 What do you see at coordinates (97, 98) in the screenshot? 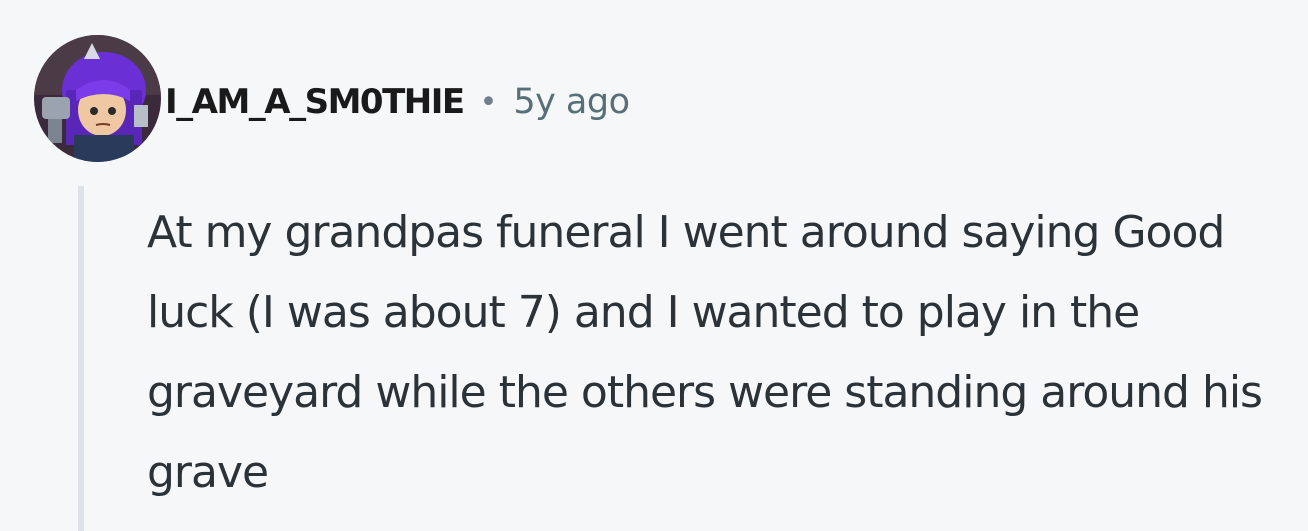
I see `user-avatar-icon` at bounding box center [97, 98].